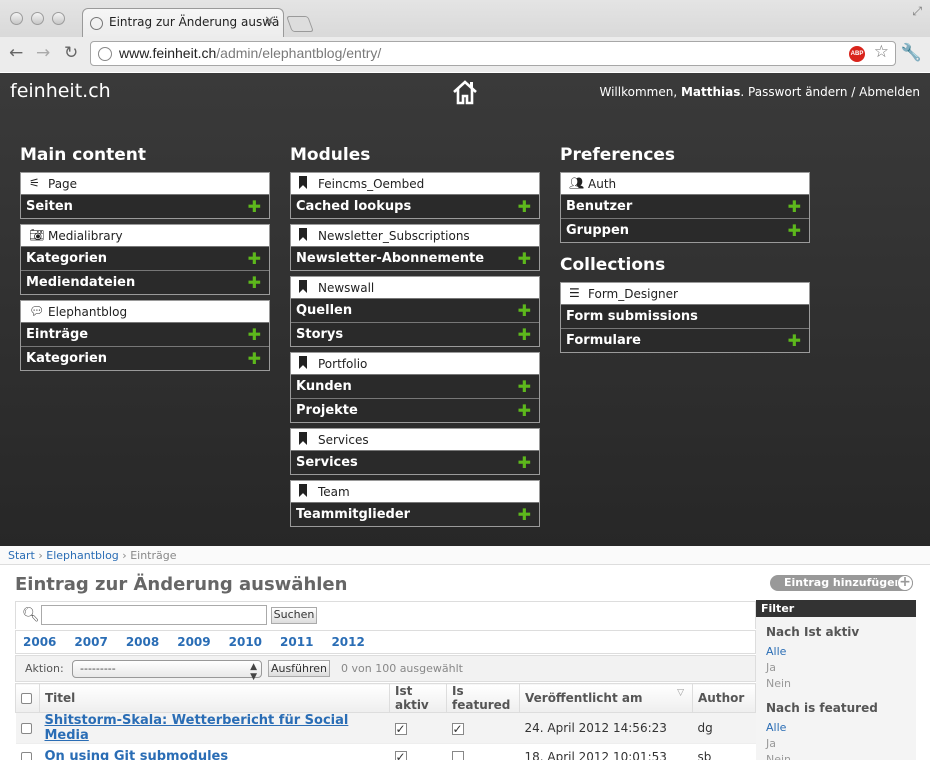 Image resolution: width=930 pixels, height=760 pixels. Describe the element at coordinates (415, 462) in the screenshot. I see `model-row-services: Services ✚` at that location.